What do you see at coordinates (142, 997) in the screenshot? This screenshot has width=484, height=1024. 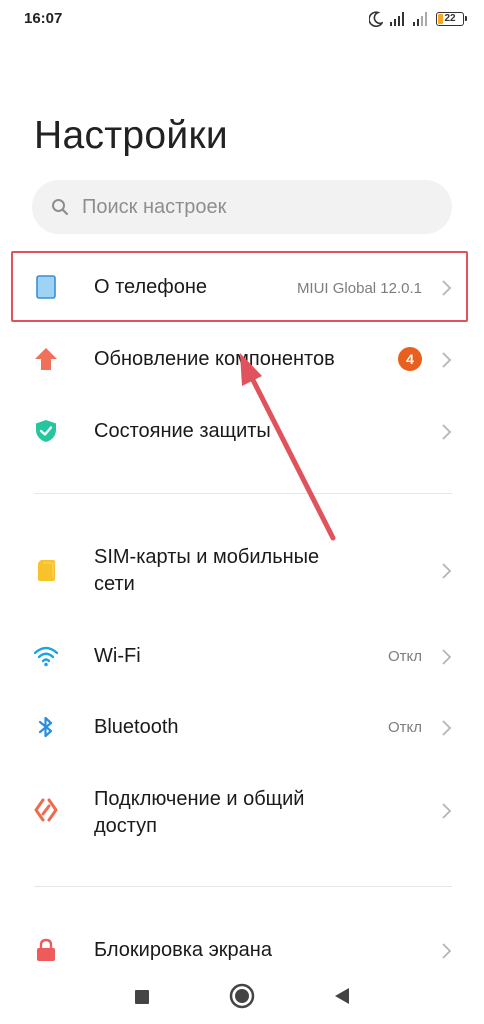 I see `recents-square-icon` at bounding box center [142, 997].